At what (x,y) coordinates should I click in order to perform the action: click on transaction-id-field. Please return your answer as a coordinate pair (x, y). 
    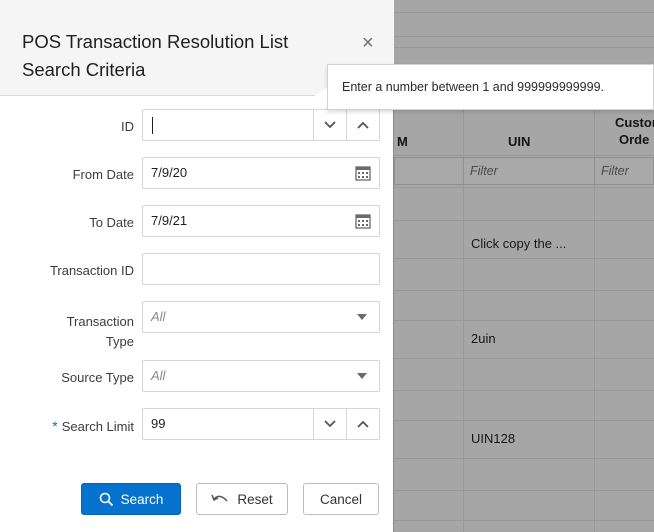
    Looking at the image, I should click on (261, 269).